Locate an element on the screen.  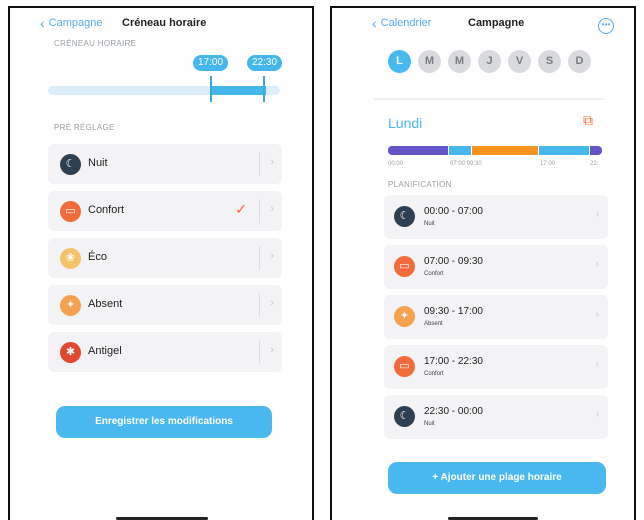
slot-time: 22:30 - 00:00 is located at coordinates (453, 411).